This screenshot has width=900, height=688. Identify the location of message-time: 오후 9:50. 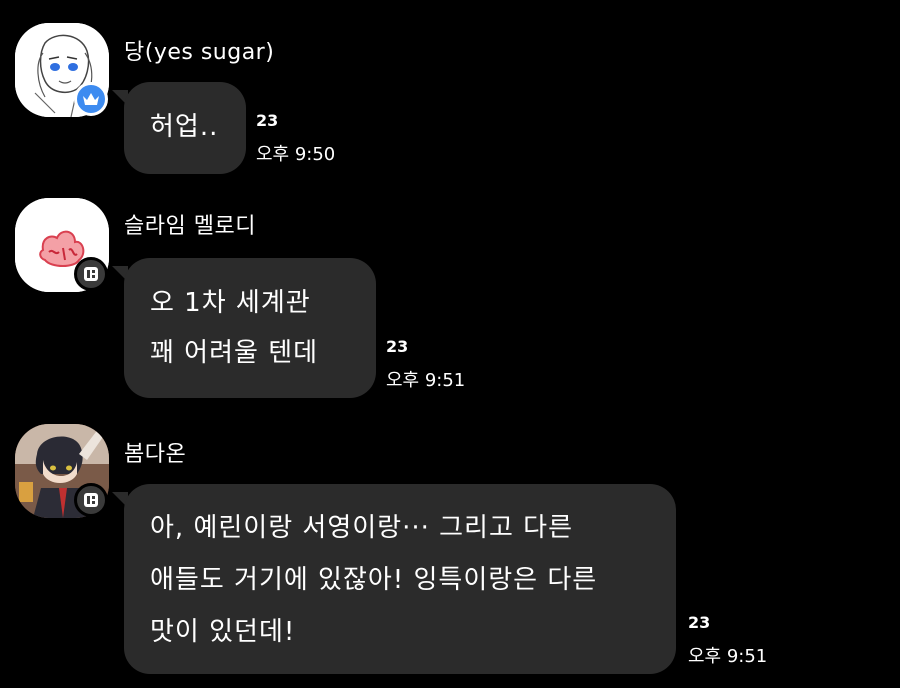
(296, 154).